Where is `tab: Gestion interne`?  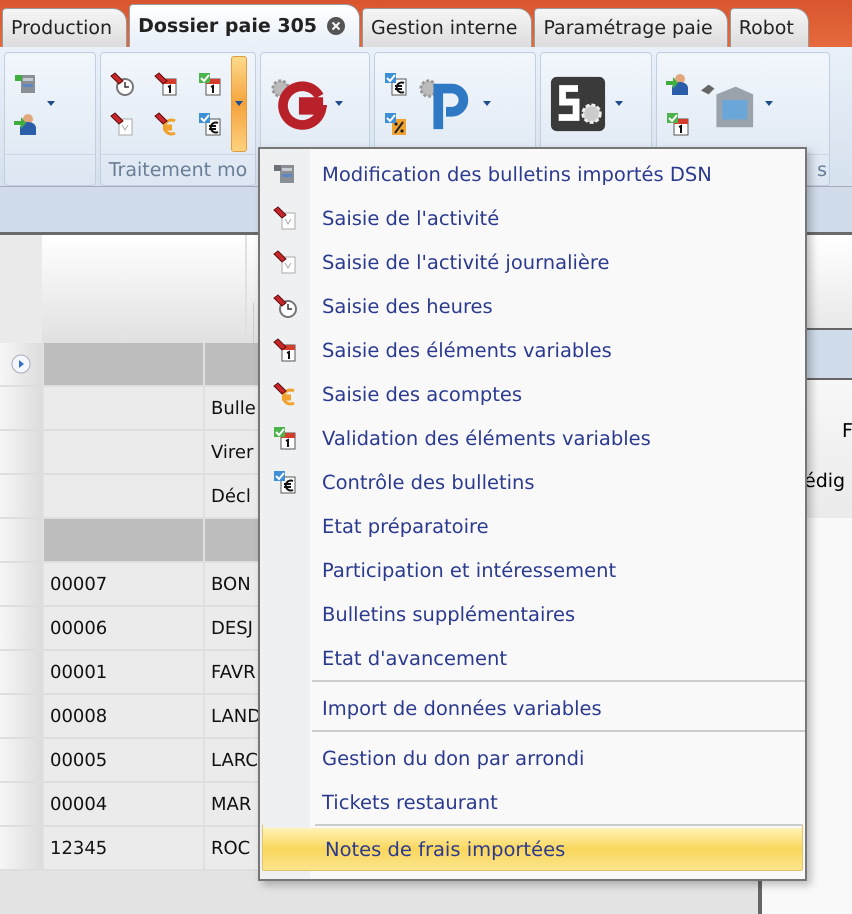
tab: Gestion interne is located at coordinates (447, 27).